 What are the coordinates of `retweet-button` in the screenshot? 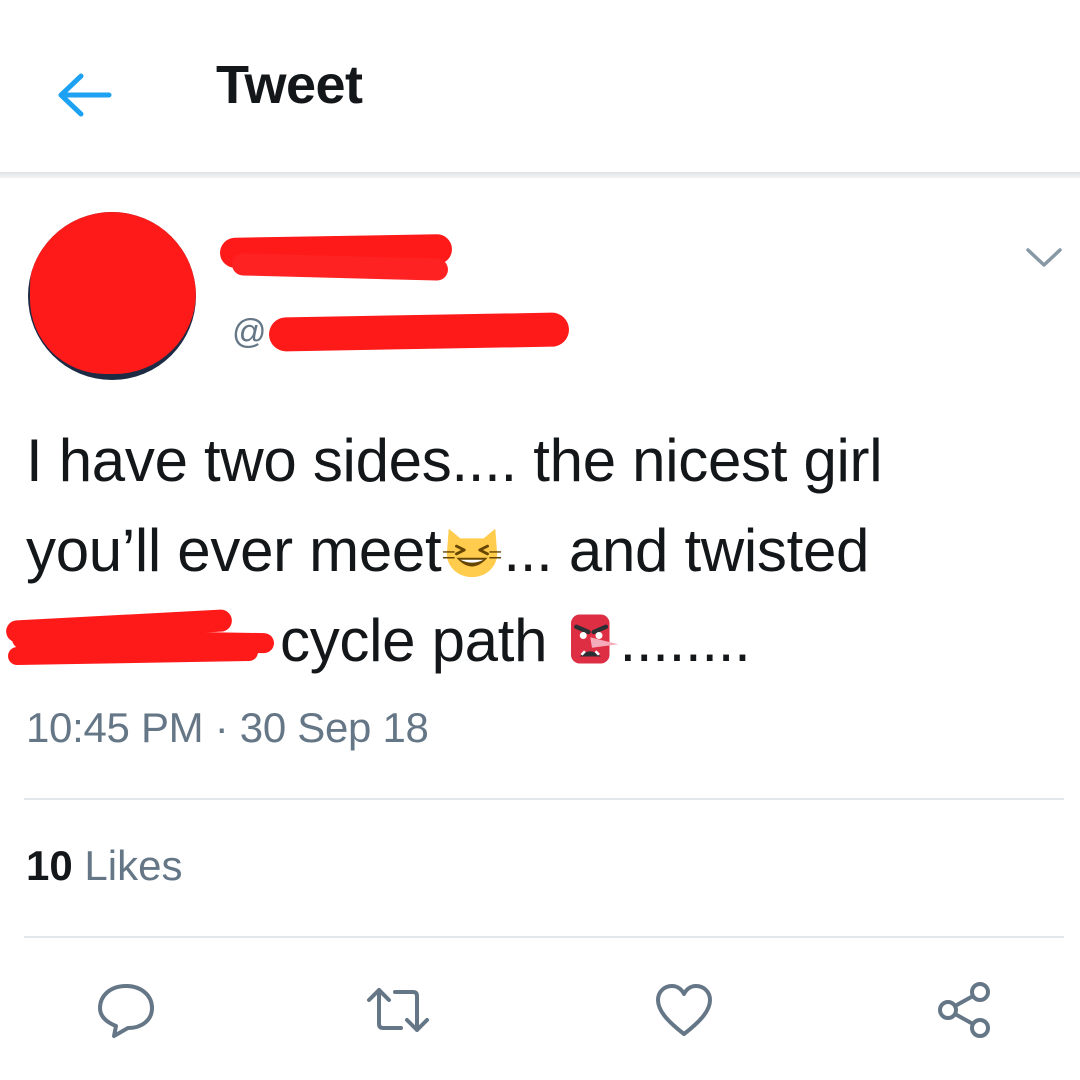 It's located at (398, 1010).